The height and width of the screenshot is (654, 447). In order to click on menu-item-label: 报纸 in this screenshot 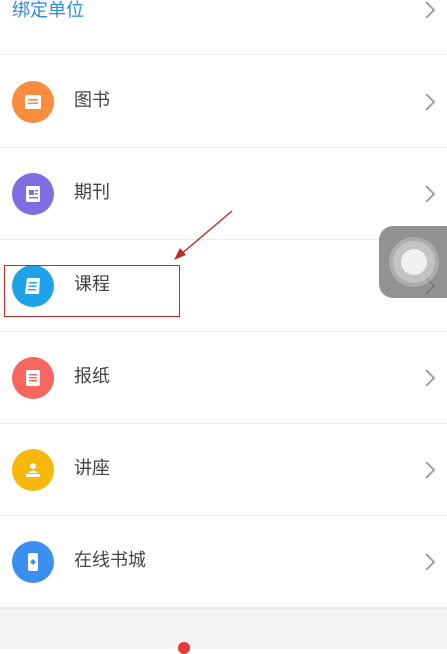, I will do `click(92, 376)`.